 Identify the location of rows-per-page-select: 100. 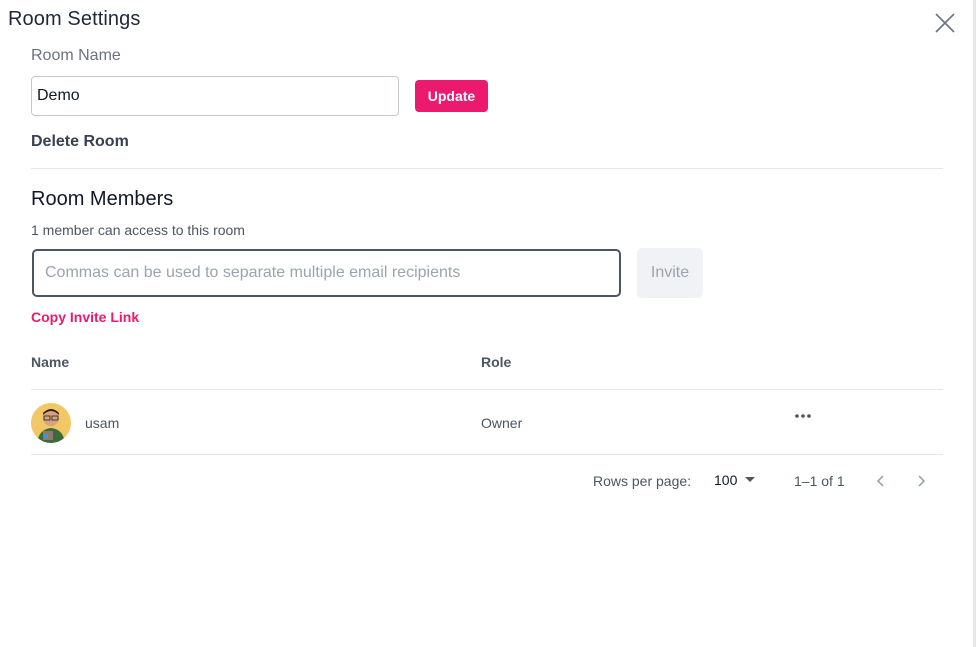
(737, 481).